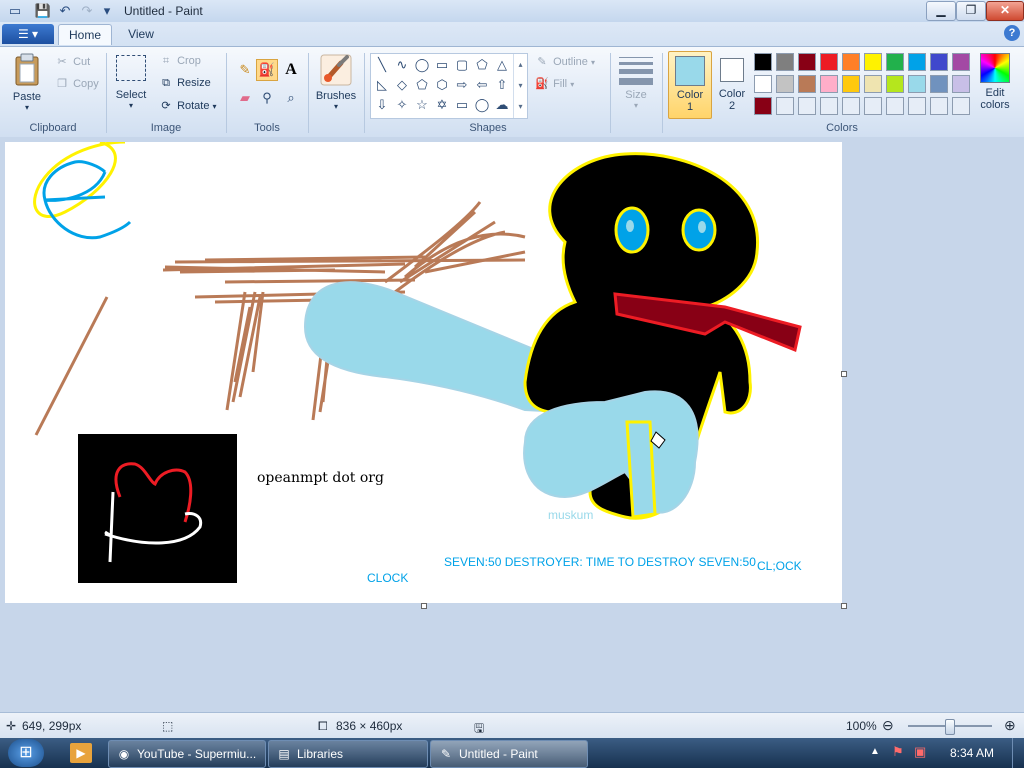 This screenshot has height=768, width=1024. I want to click on color-picker-icon: ⚲, so click(267, 98).